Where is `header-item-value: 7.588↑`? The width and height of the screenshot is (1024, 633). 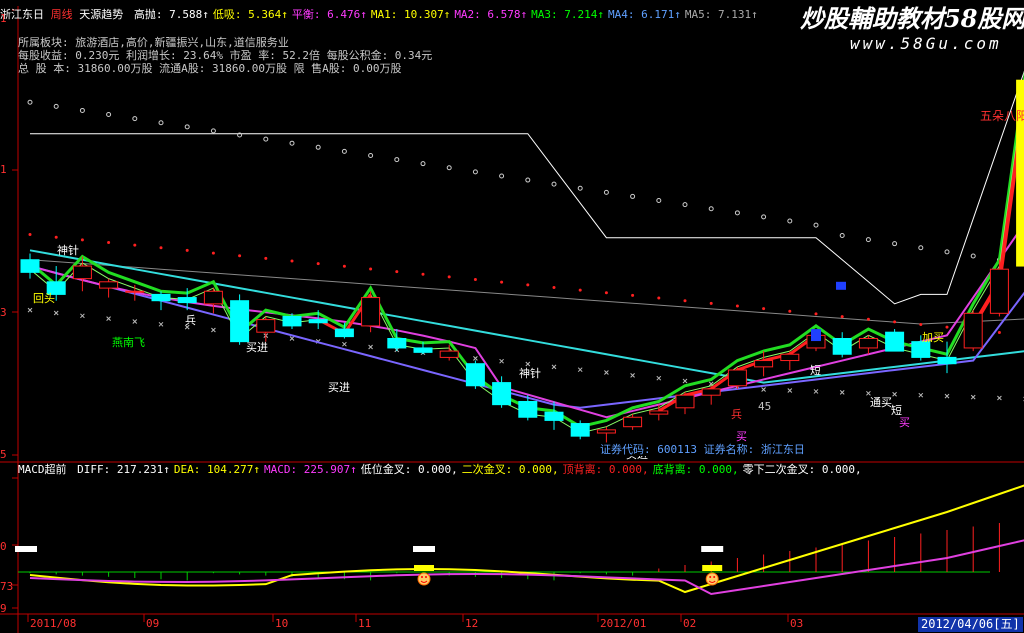
header-item-value: 7.588↑ is located at coordinates (185, 14).